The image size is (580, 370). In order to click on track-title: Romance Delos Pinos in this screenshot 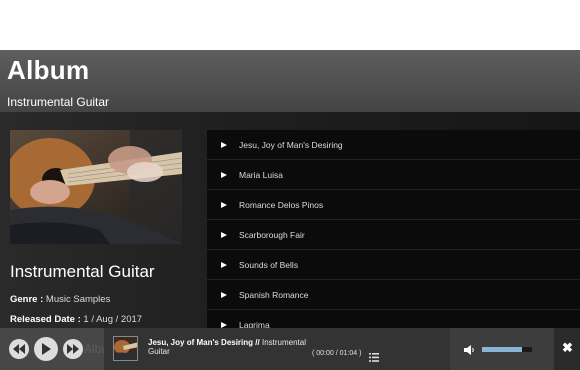, I will do `click(281, 204)`.